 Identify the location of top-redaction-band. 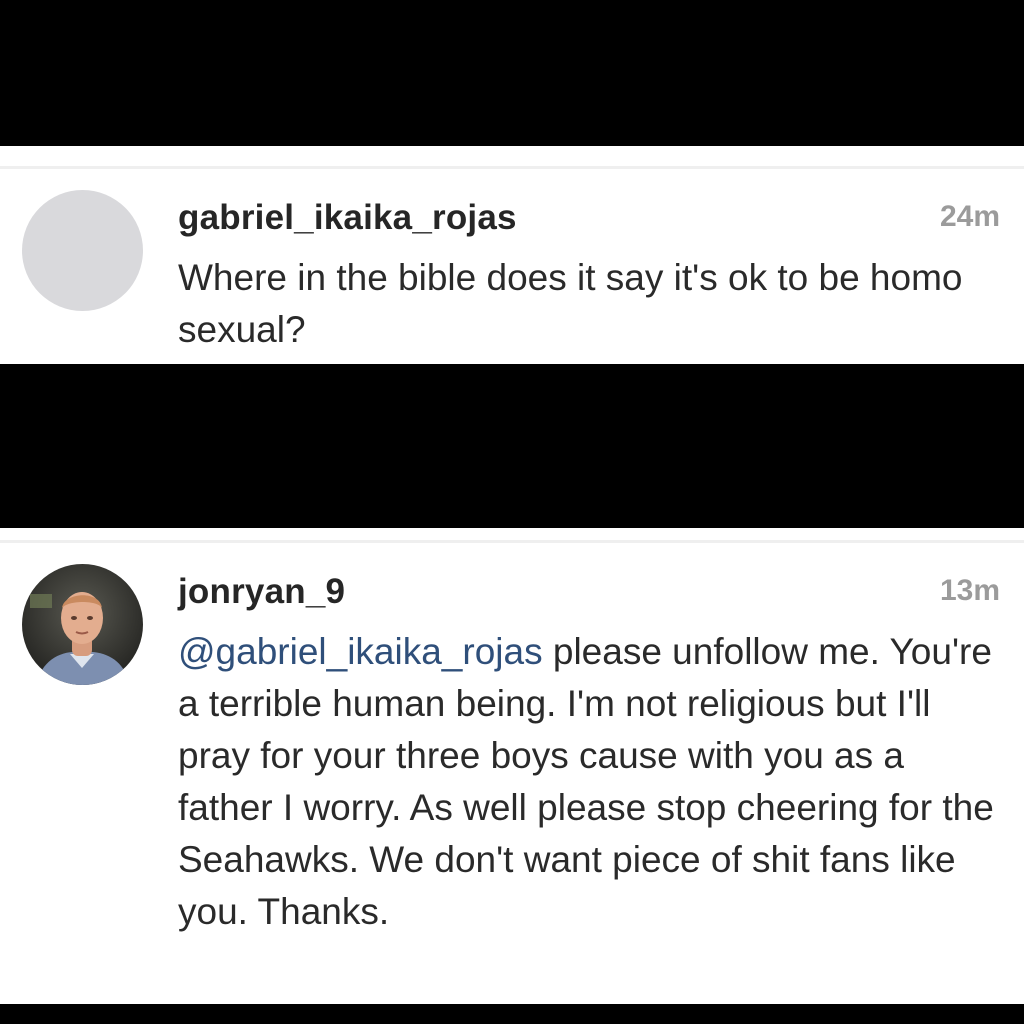
(512, 73).